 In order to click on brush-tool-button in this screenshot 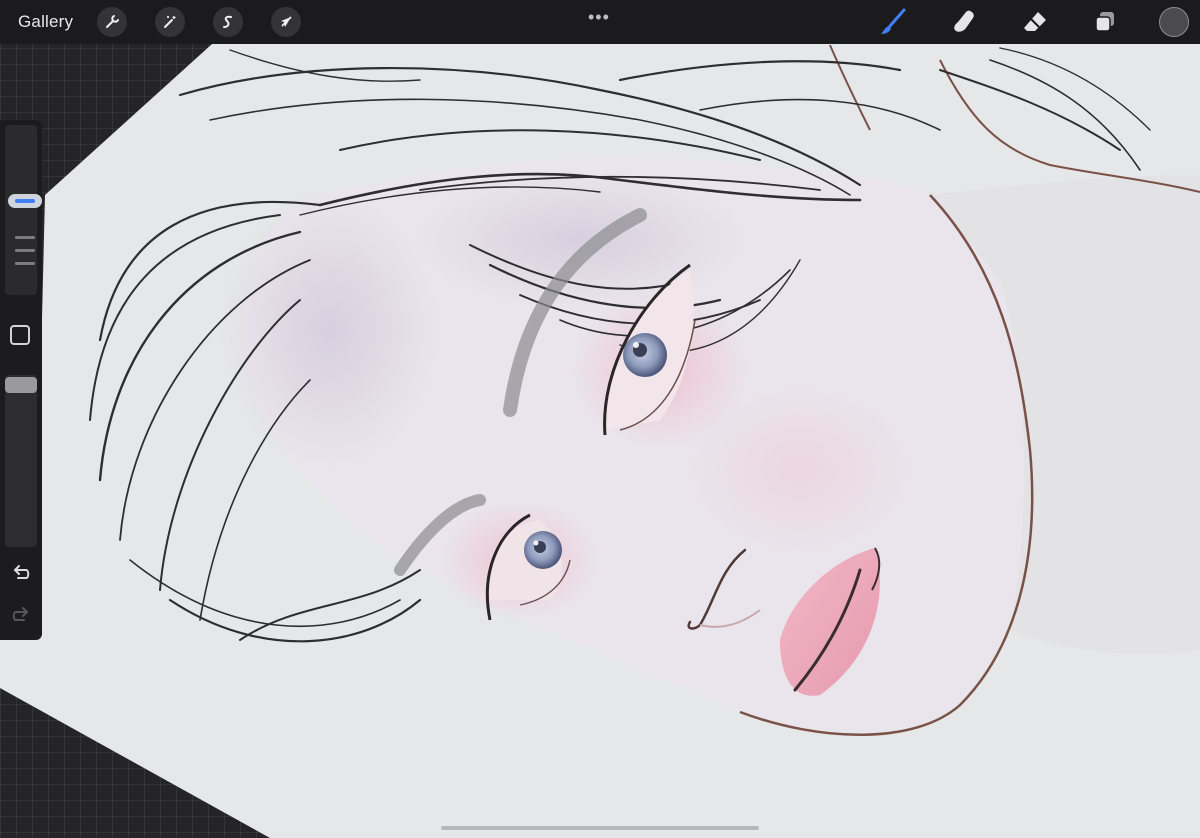, I will do `click(893, 22)`.